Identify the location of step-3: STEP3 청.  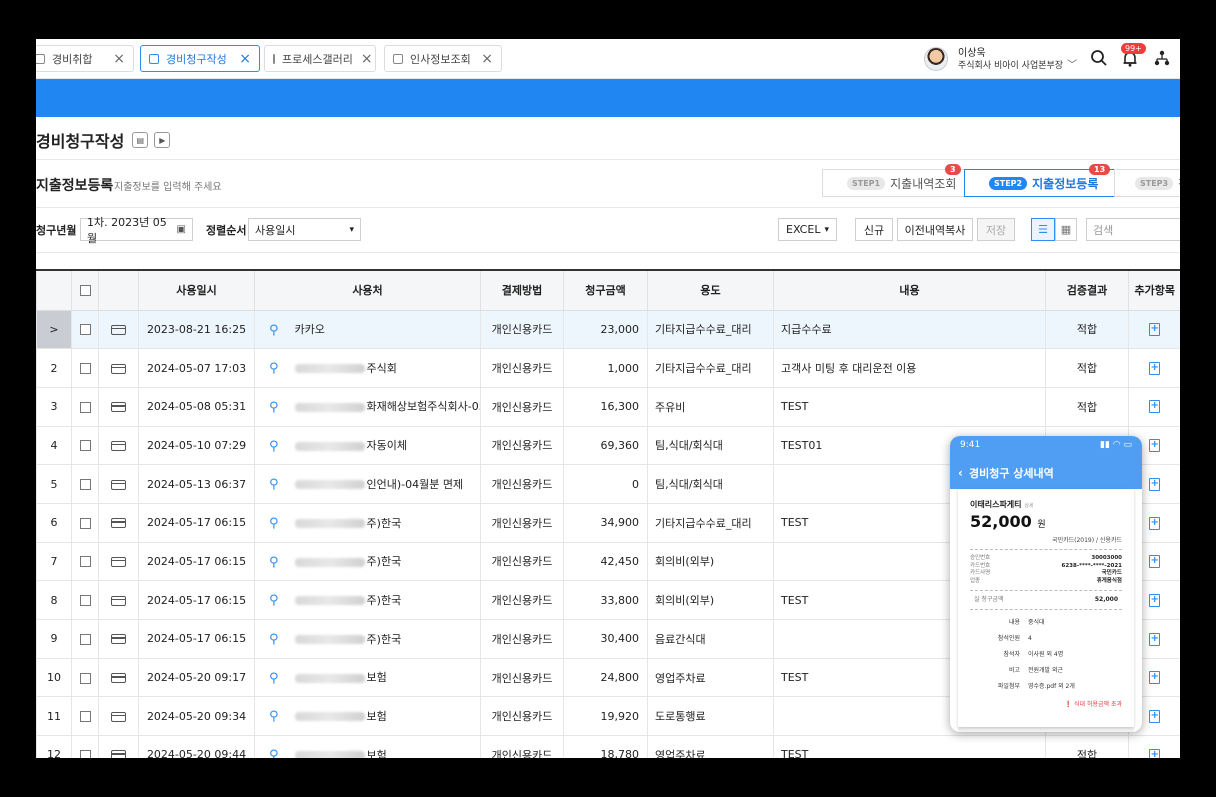
(1147, 183).